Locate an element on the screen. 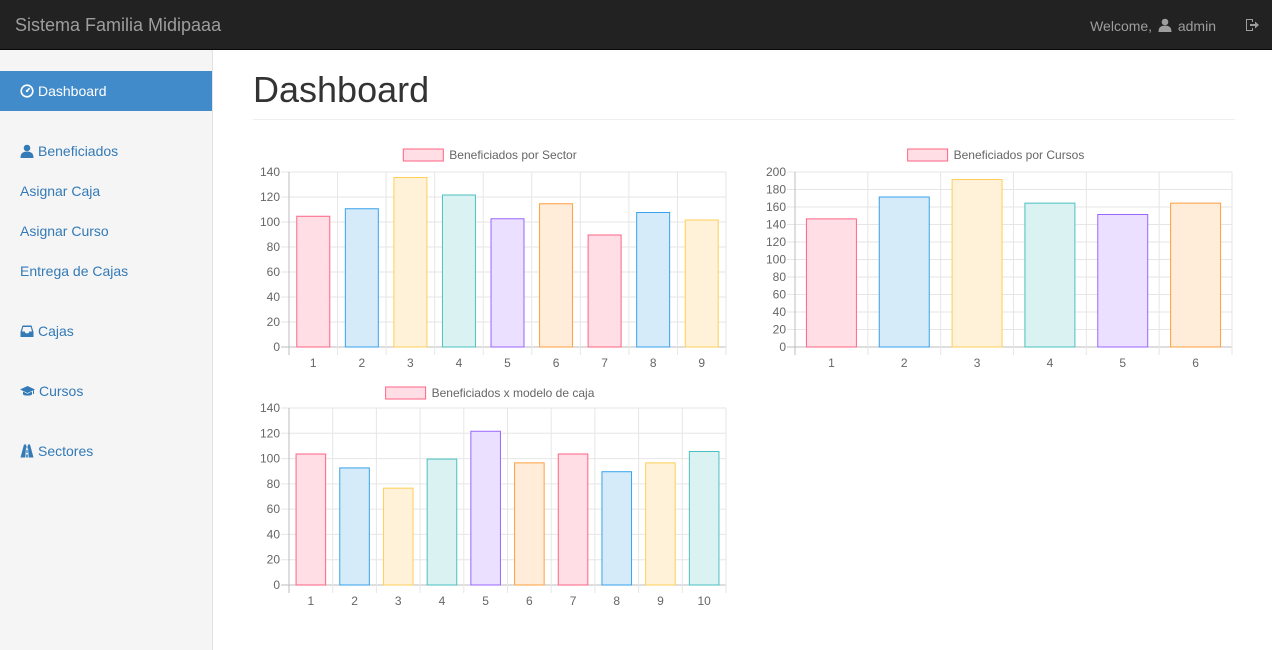 This screenshot has height=650, width=1272. chart-legend: Beneficiados x modelo de caja is located at coordinates (490, 393).